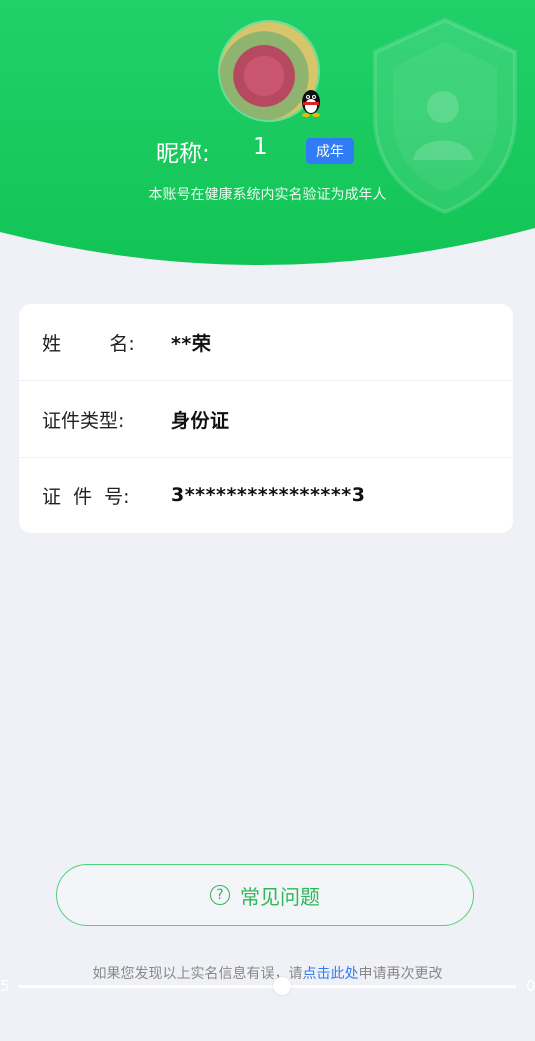 The image size is (535, 1041). I want to click on faq-button-label: 常见问题, so click(280, 896).